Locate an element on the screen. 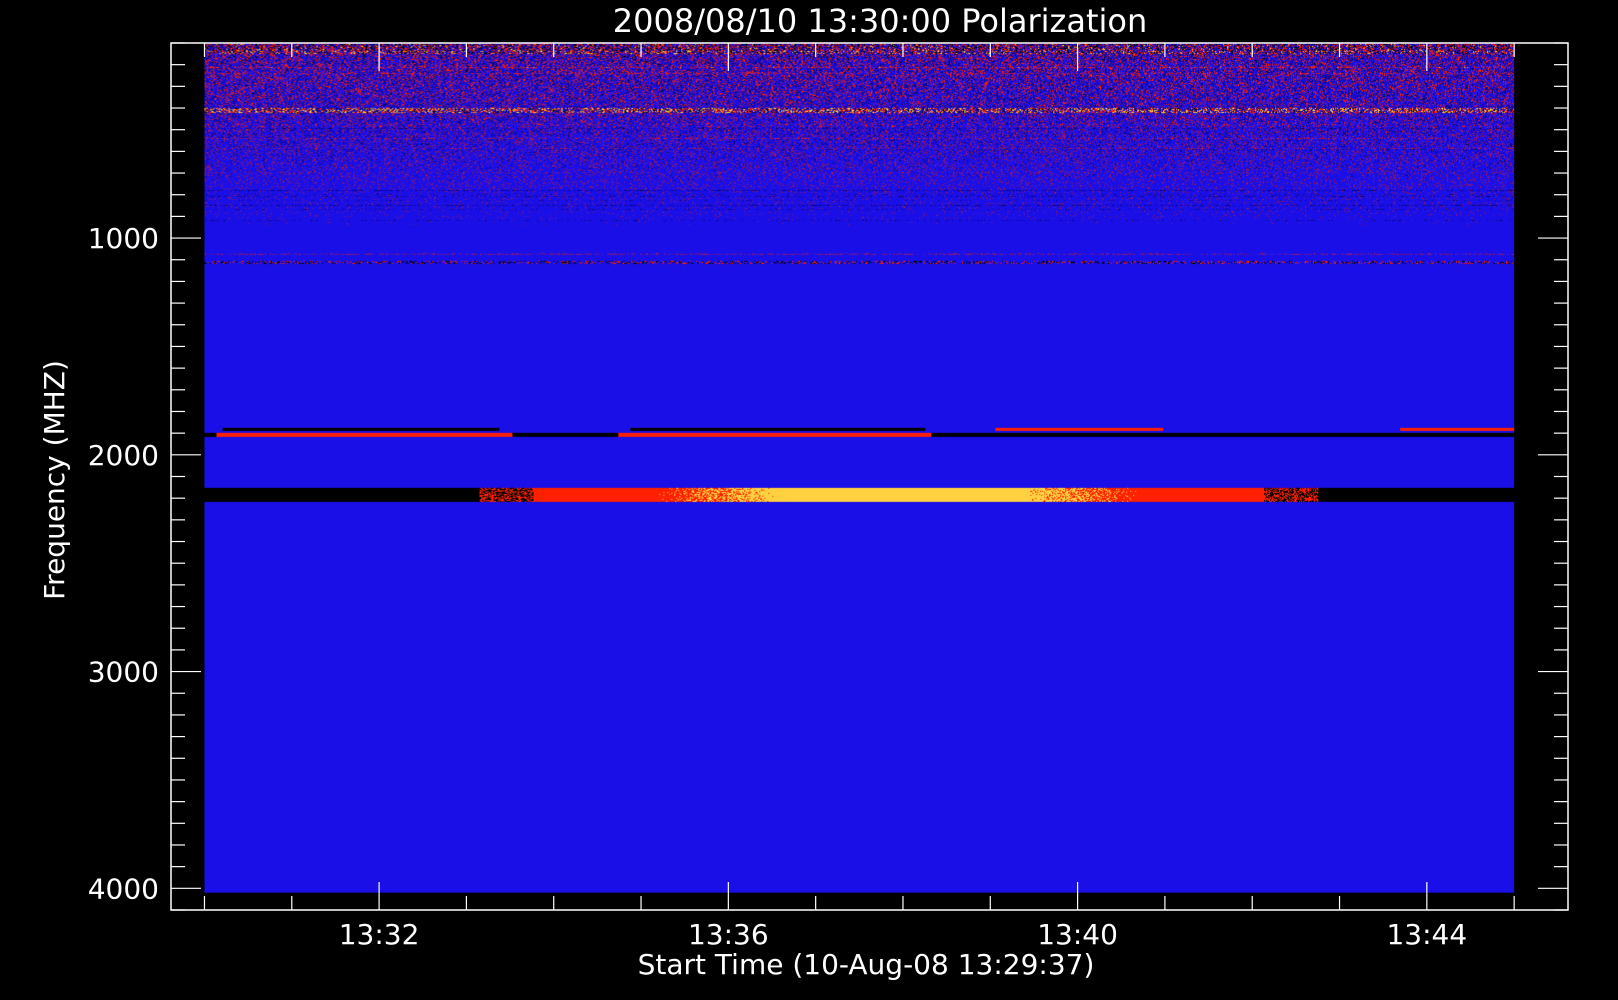  y-tick-label: 4000 is located at coordinates (123, 888).